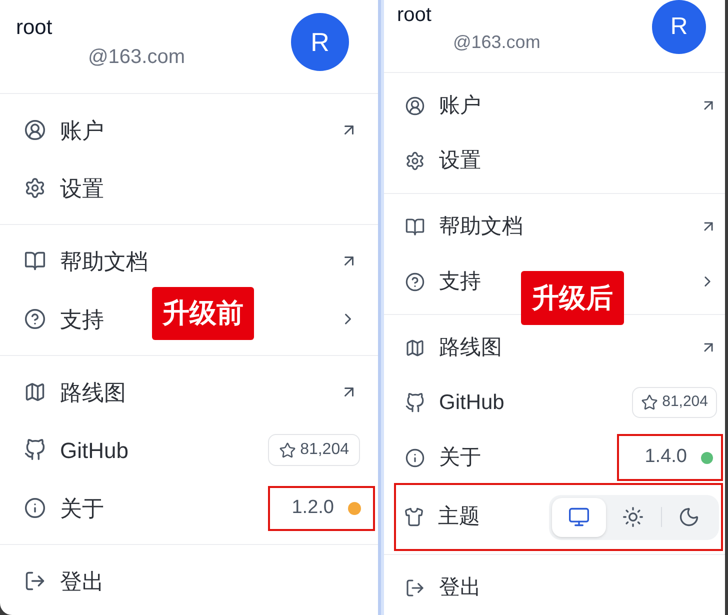  I want to click on shirt-icon, so click(414, 517).